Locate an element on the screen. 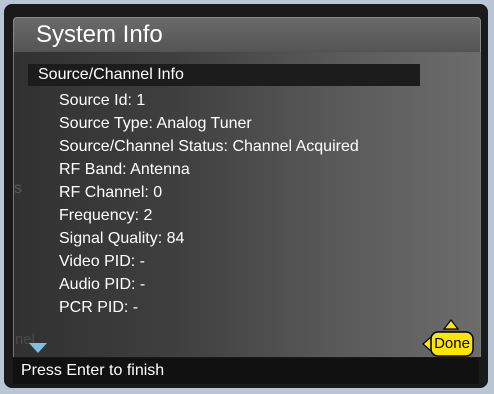 Image resolution: width=494 pixels, height=394 pixels. section-header: Source/Channel Info is located at coordinates (224, 75).